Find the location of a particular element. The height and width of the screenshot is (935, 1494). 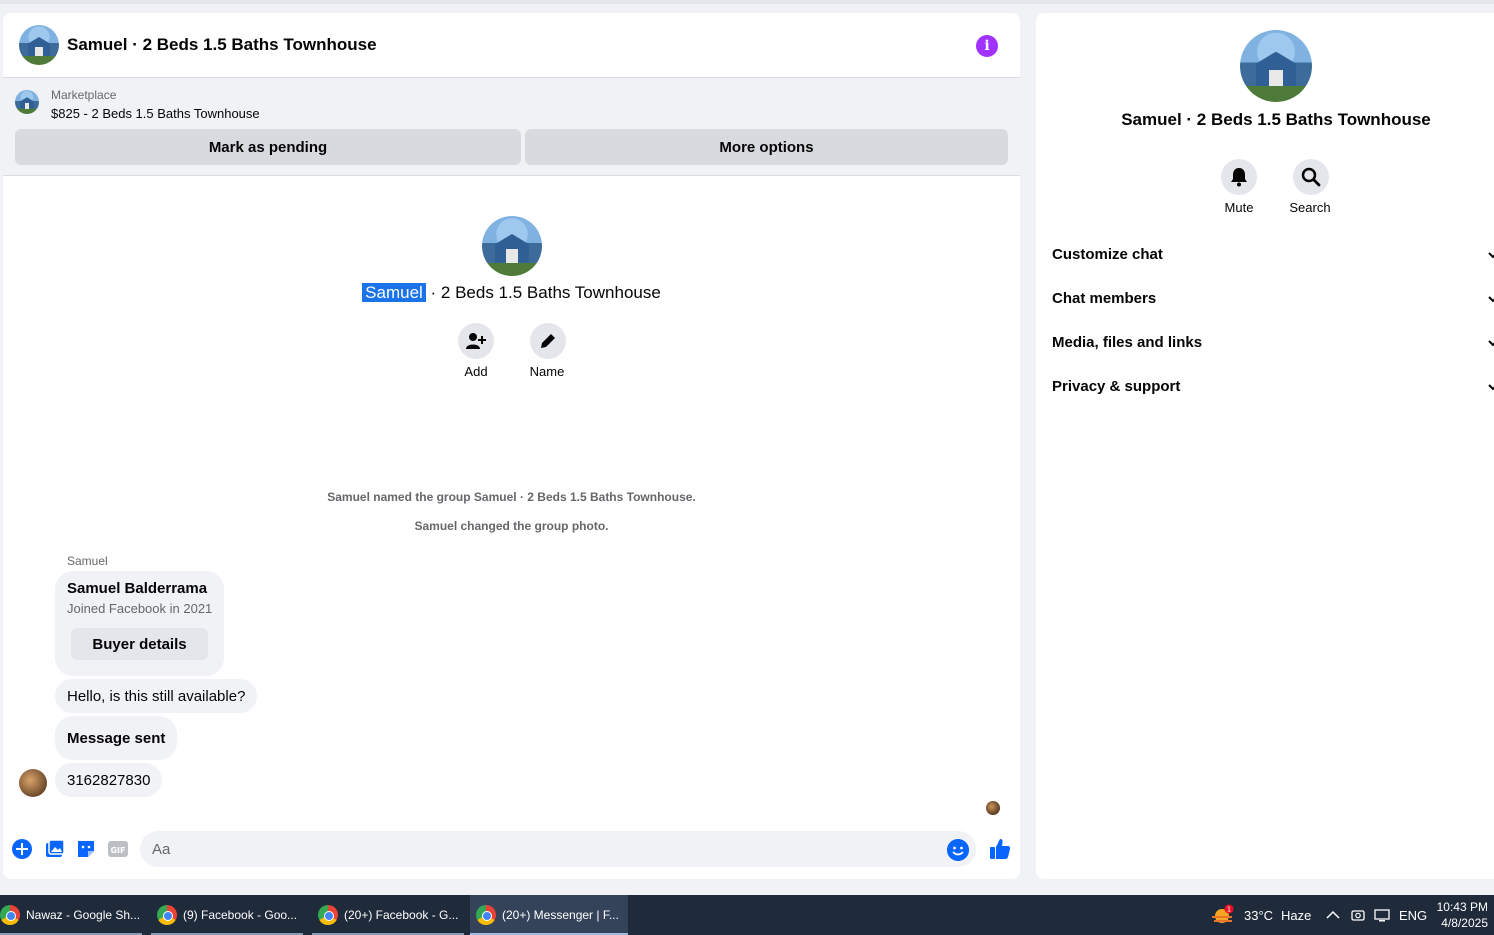

add-label: Add is located at coordinates (476, 371).